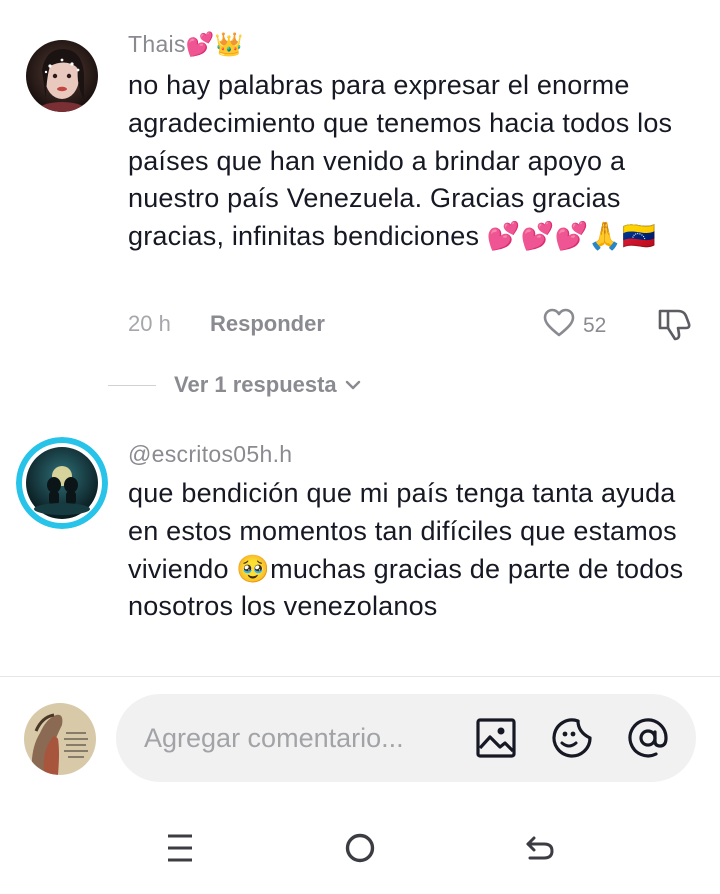 The height and width of the screenshot is (894, 720). What do you see at coordinates (496, 738) in the screenshot?
I see `image-icon` at bounding box center [496, 738].